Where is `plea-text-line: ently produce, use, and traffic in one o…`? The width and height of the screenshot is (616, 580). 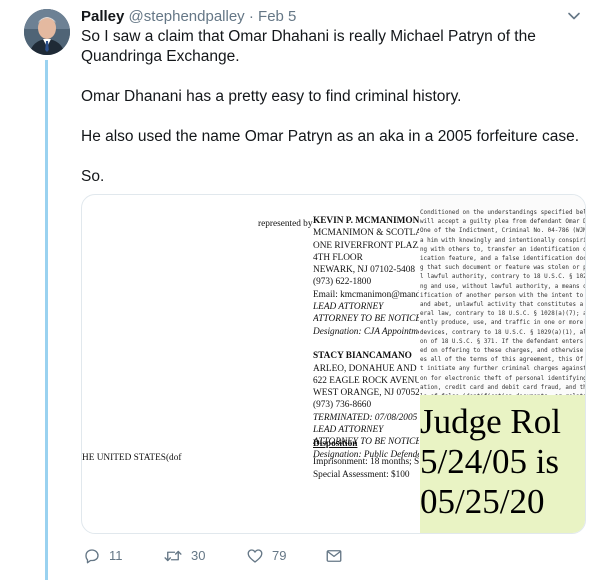
plea-text-line: ently produce, use, and traffic in one o… is located at coordinates (502, 323).